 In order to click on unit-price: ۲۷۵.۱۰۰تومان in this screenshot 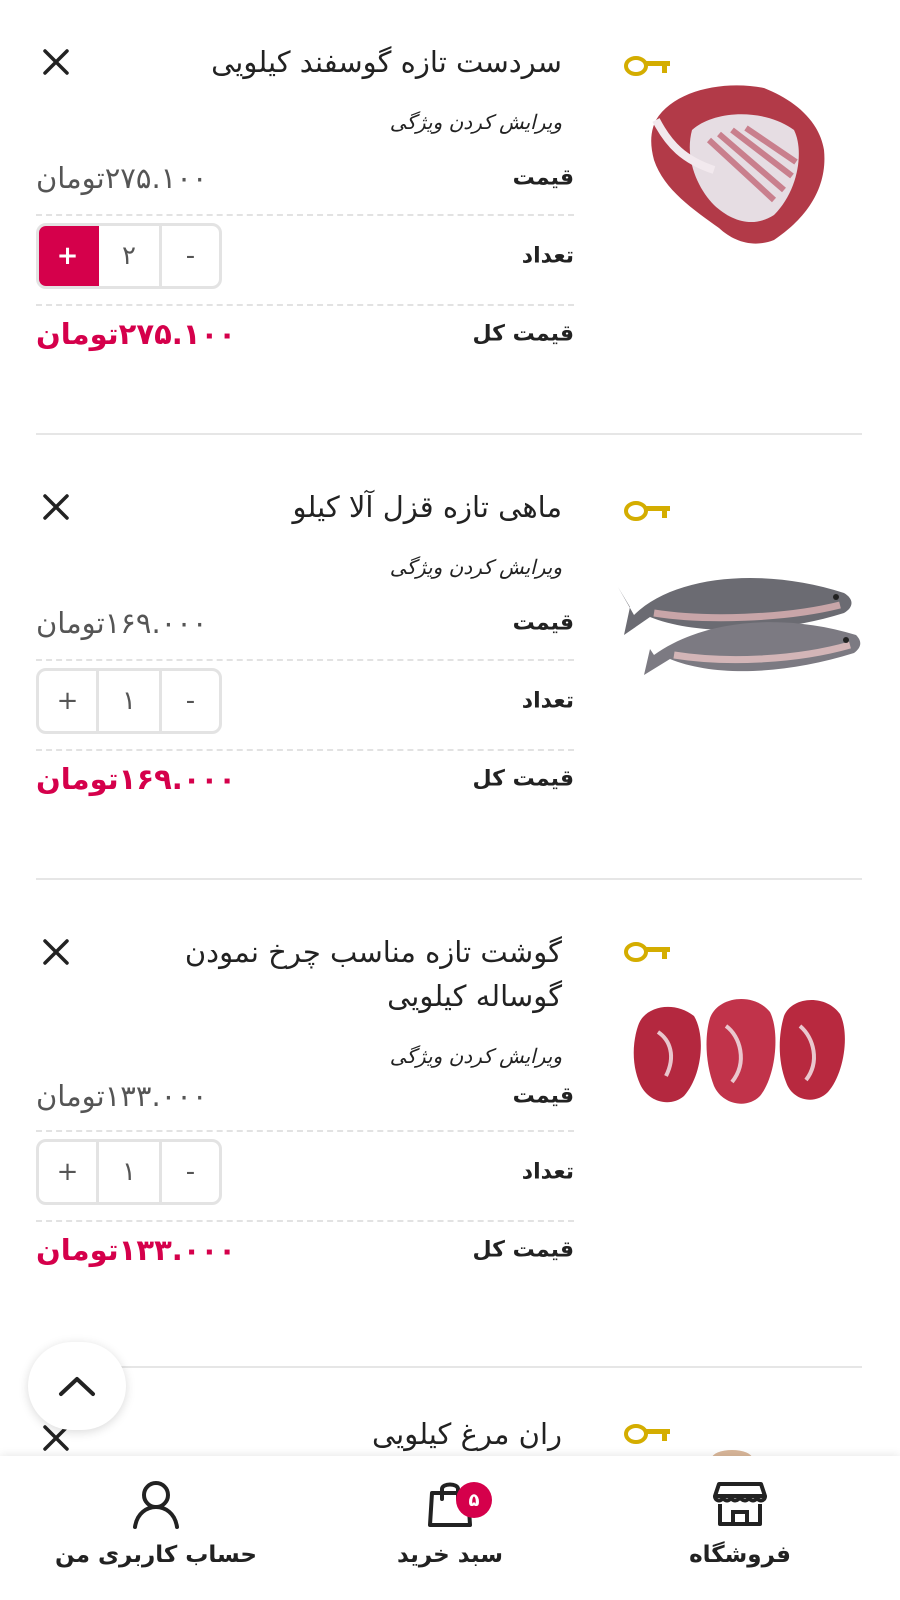, I will do `click(122, 178)`.